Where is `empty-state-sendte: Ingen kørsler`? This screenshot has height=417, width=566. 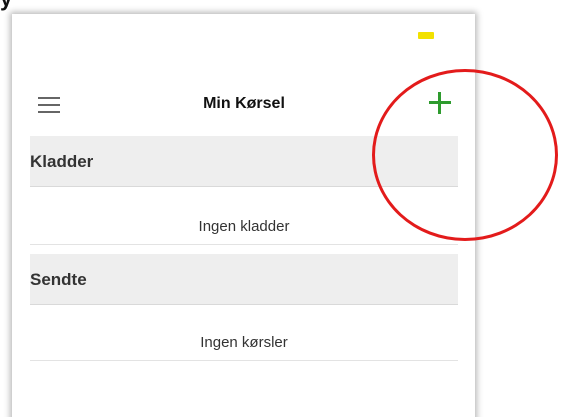
empty-state-sendte: Ingen kørsler is located at coordinates (244, 341).